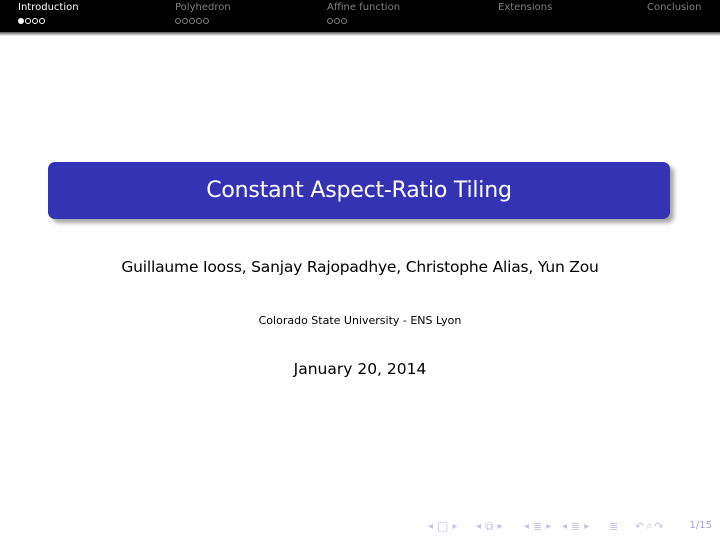 The image size is (720, 541). Describe the element at coordinates (48, 8) in the screenshot. I see `section-introduction: Introduction` at that location.